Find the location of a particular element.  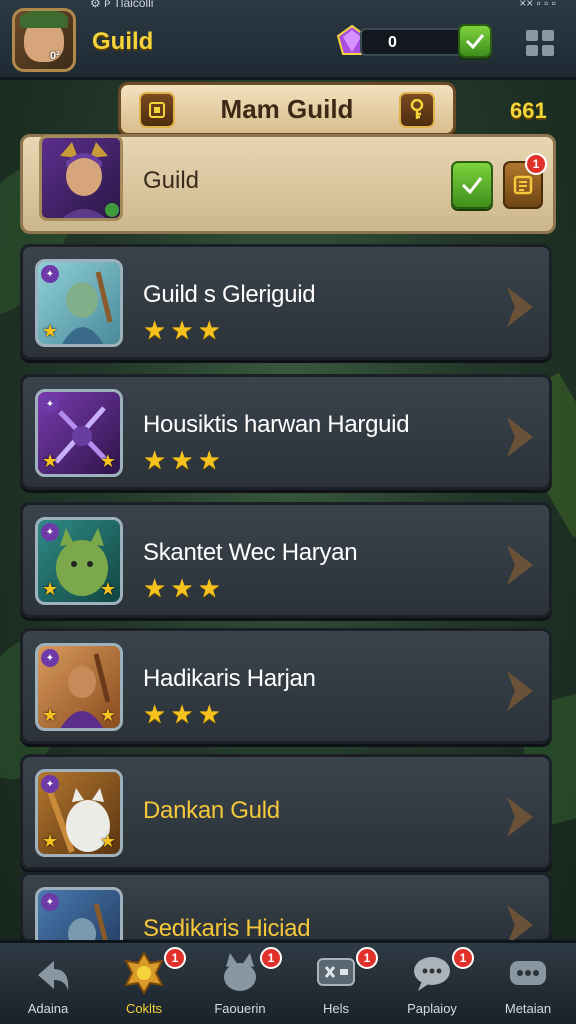

nav-tab-label: Faouerin is located at coordinates (240, 1008).